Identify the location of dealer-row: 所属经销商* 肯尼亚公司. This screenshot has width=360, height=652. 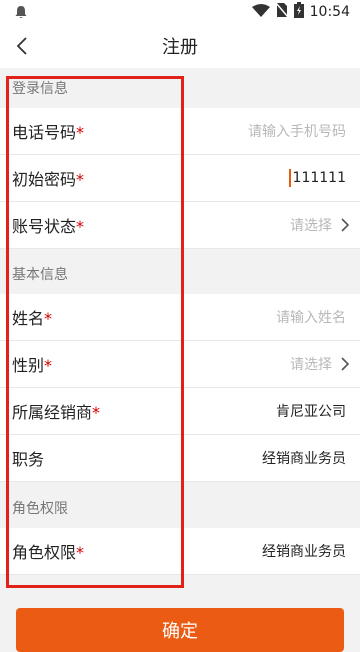
(180, 411).